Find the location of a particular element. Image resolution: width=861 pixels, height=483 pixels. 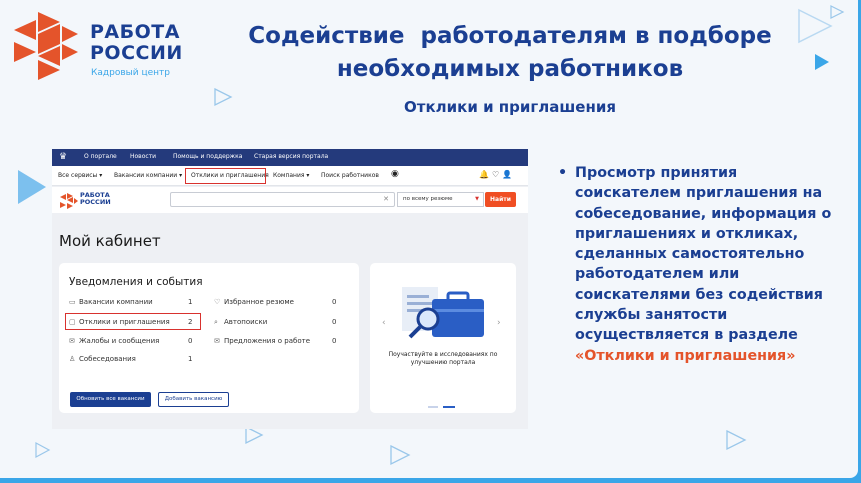

triangle-filled-icon is located at coordinates (32, 187).